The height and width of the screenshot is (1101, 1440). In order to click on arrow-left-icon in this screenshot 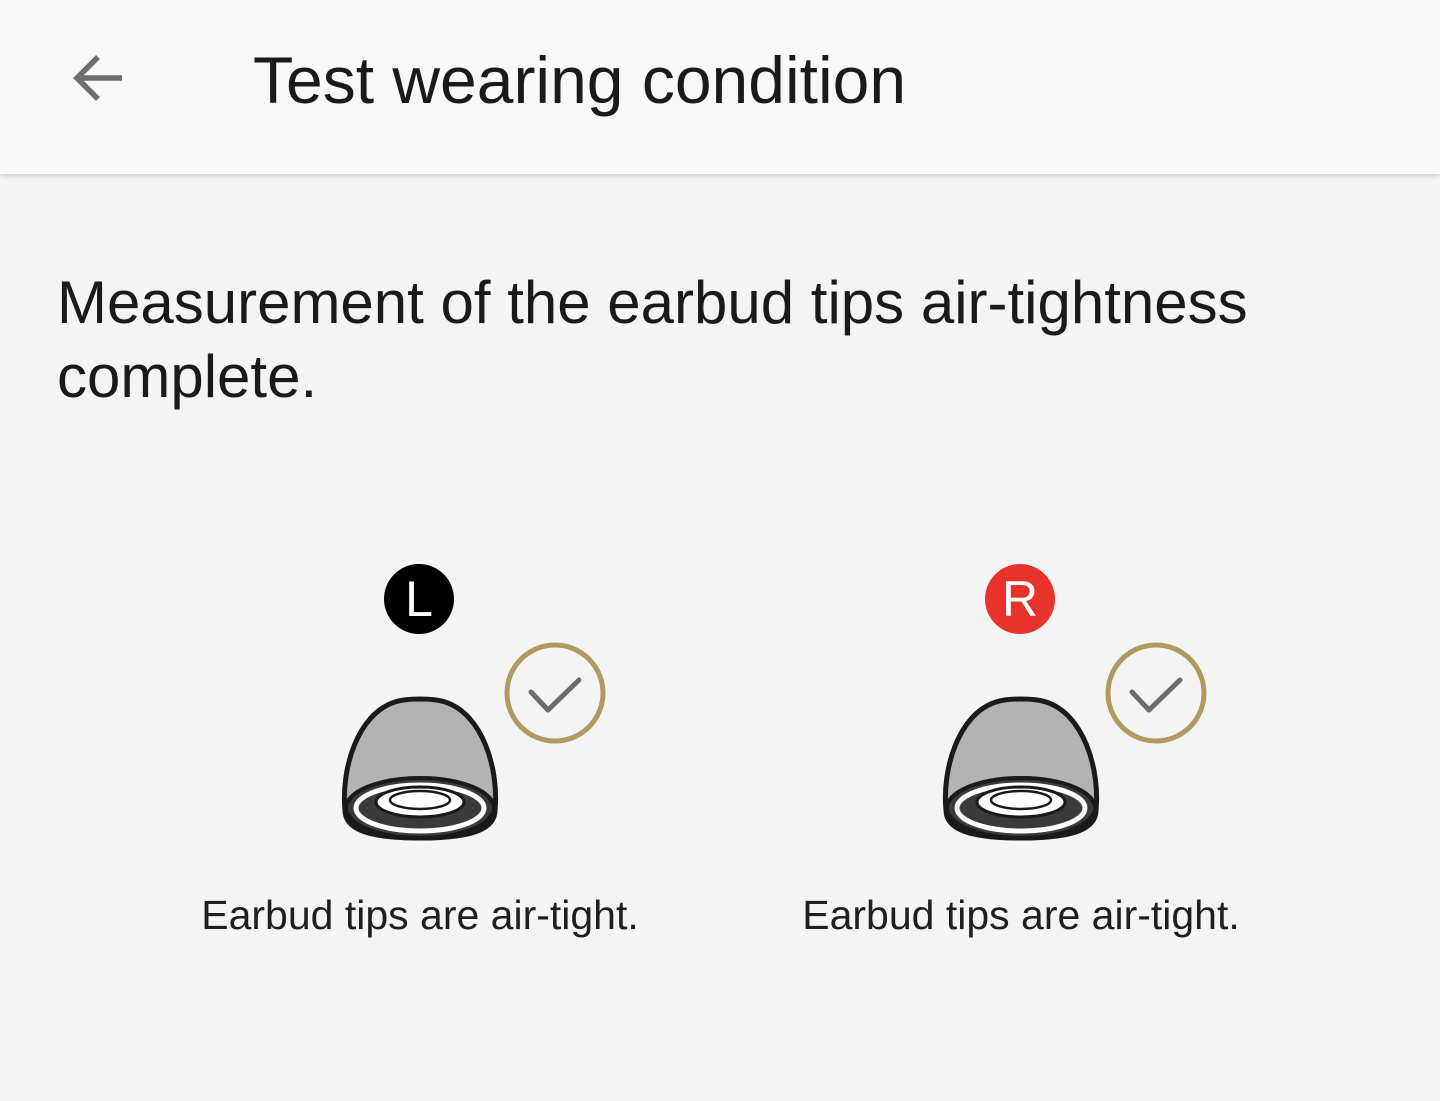, I will do `click(97, 78)`.